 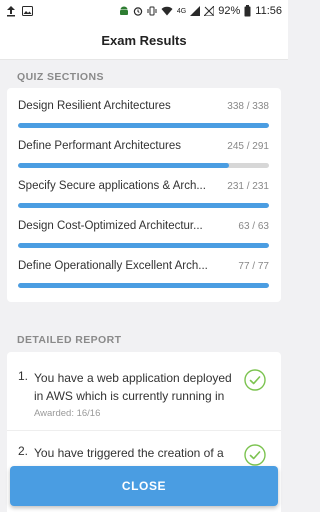 What do you see at coordinates (143, 120) in the screenshot?
I see `quiz-section-row: Design Resilient Architectures 338 / 338` at bounding box center [143, 120].